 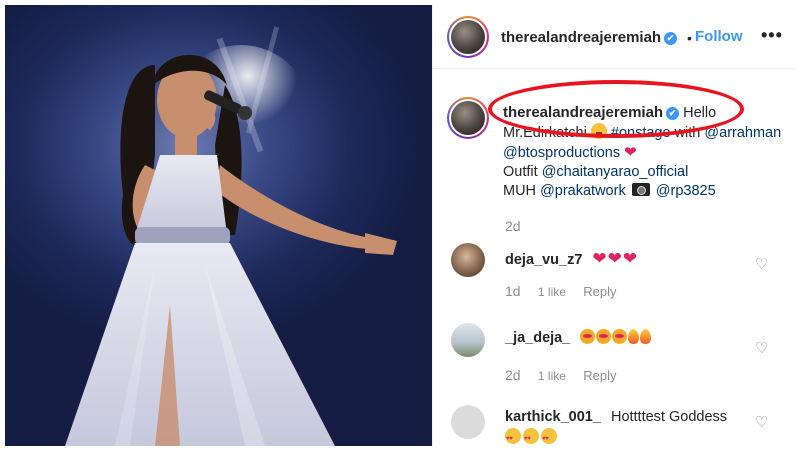 What do you see at coordinates (581, 37) in the screenshot?
I see `author-username-text: therealandreajeremiah` at bounding box center [581, 37].